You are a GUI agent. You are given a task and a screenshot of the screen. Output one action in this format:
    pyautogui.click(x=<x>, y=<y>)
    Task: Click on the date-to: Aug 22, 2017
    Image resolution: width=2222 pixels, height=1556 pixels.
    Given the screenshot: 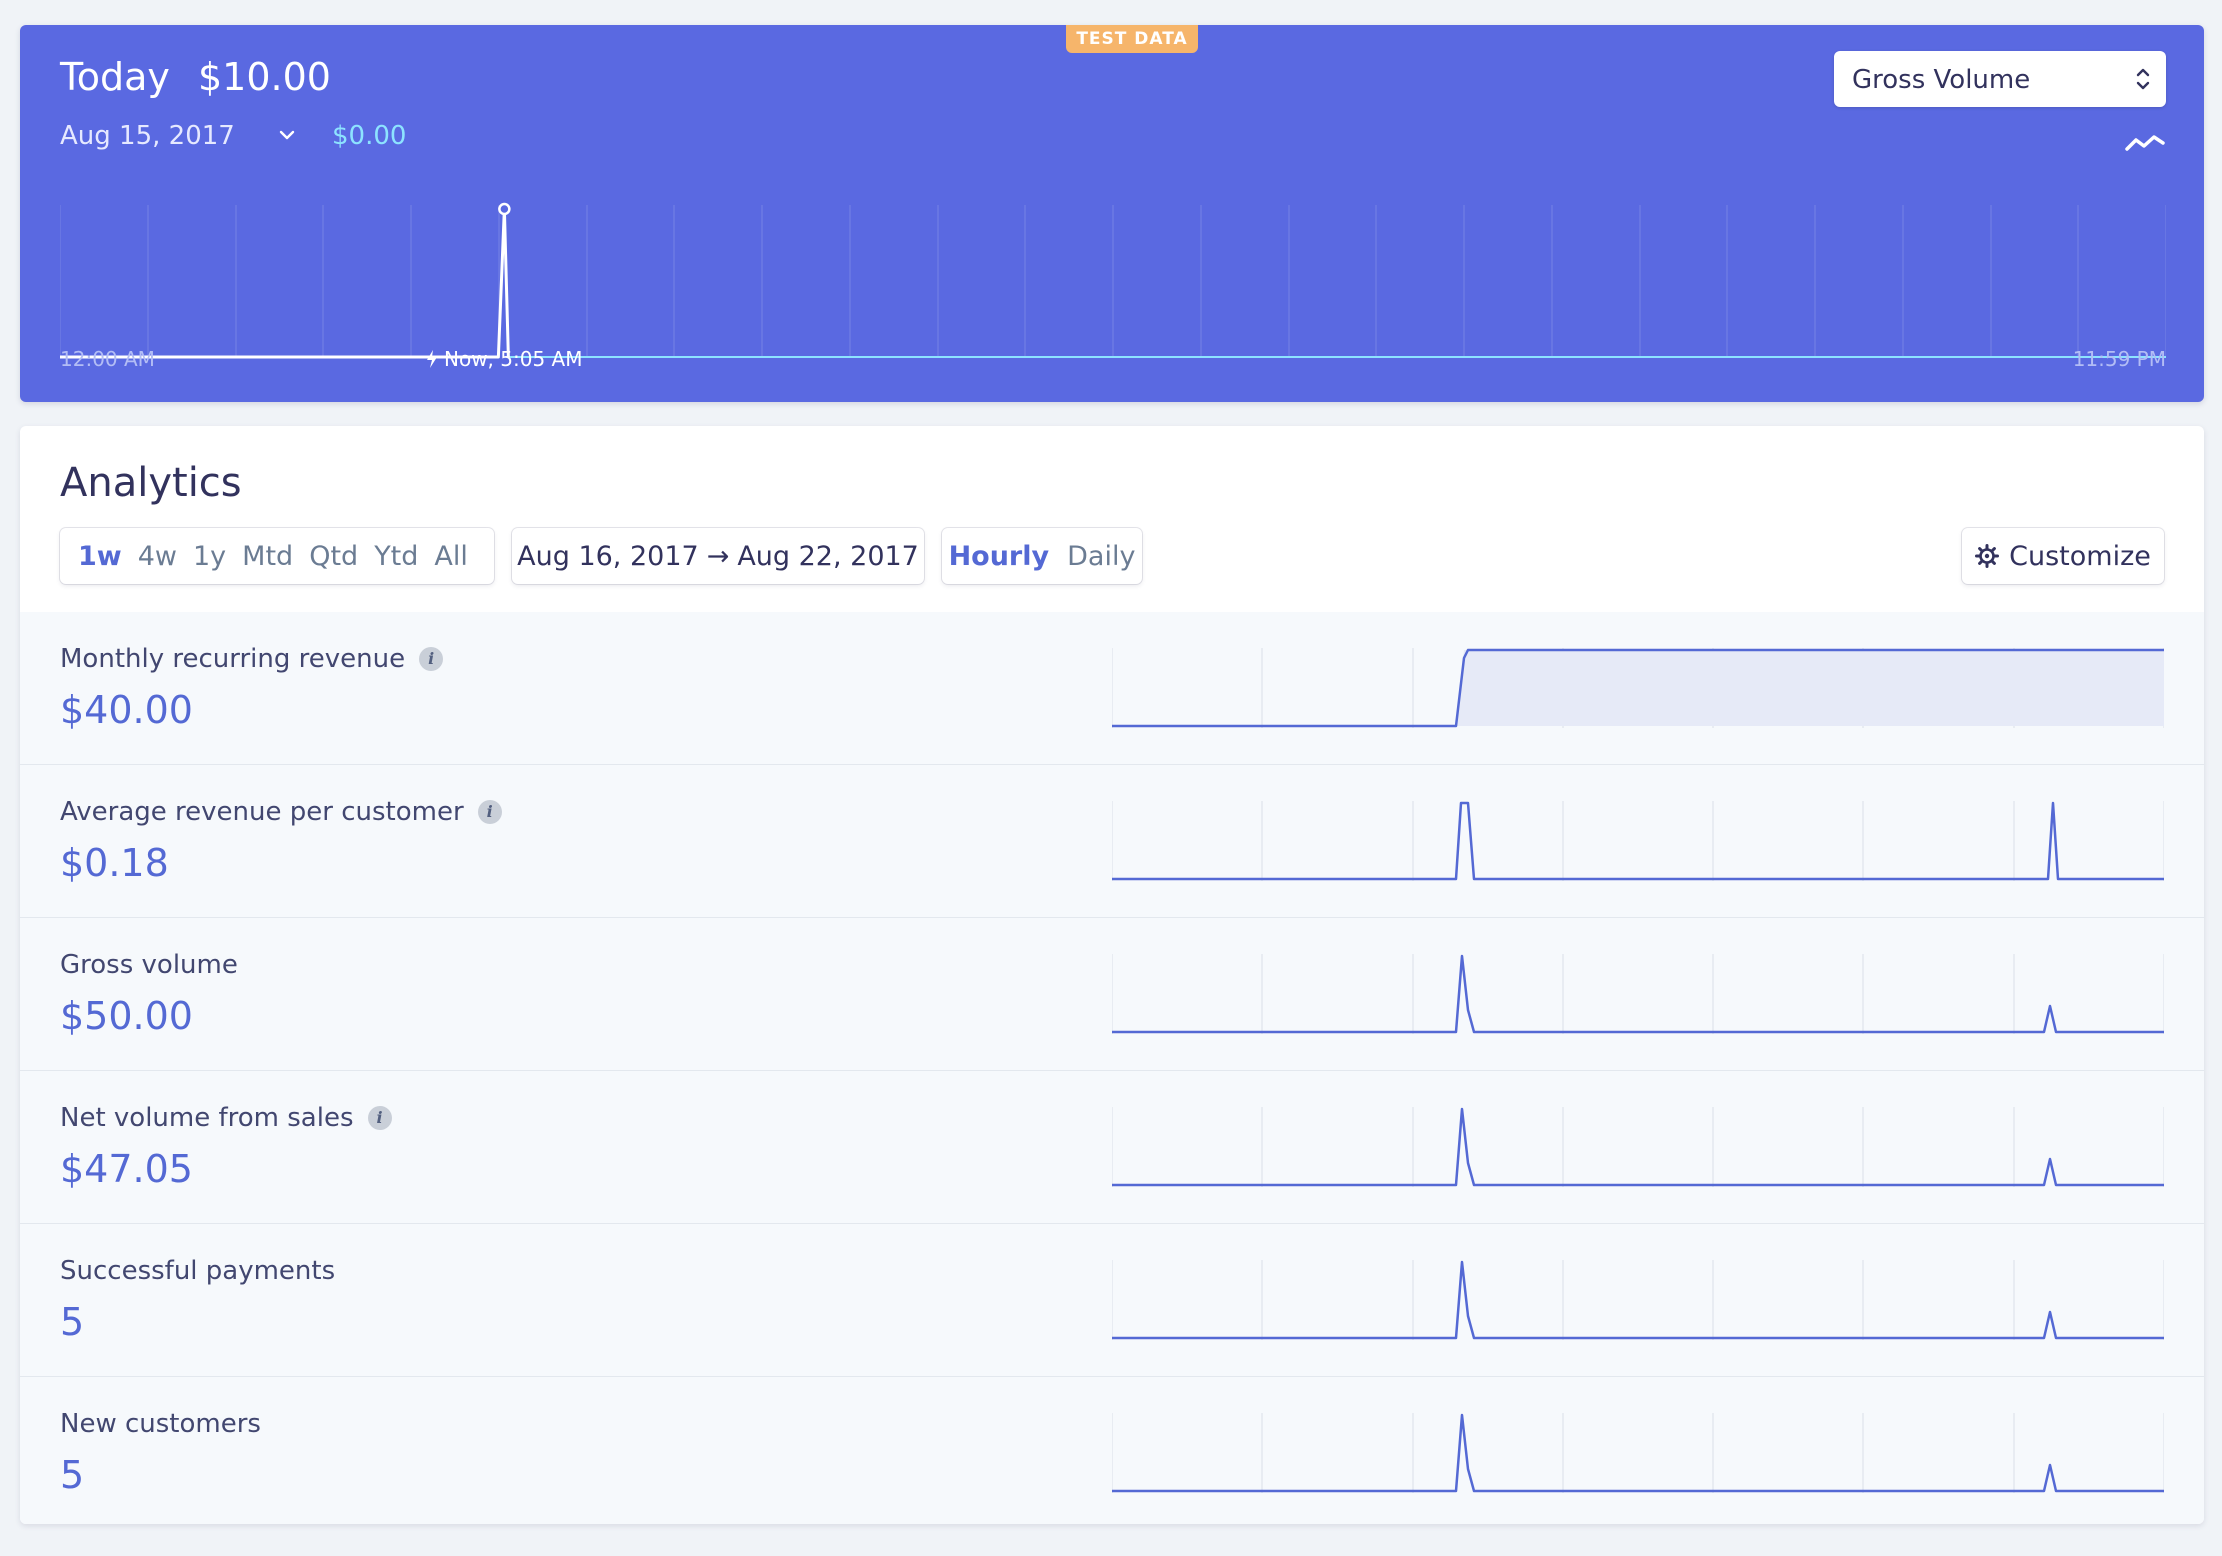 What is the action you would take?
    pyautogui.click(x=828, y=556)
    